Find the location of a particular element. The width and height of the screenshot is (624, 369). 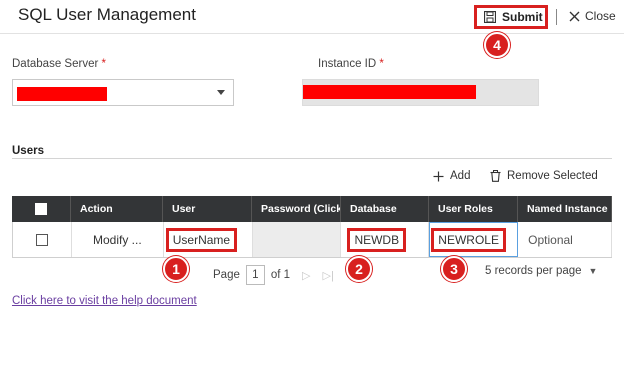

annotation-badge-4: 4 is located at coordinates (497, 45).